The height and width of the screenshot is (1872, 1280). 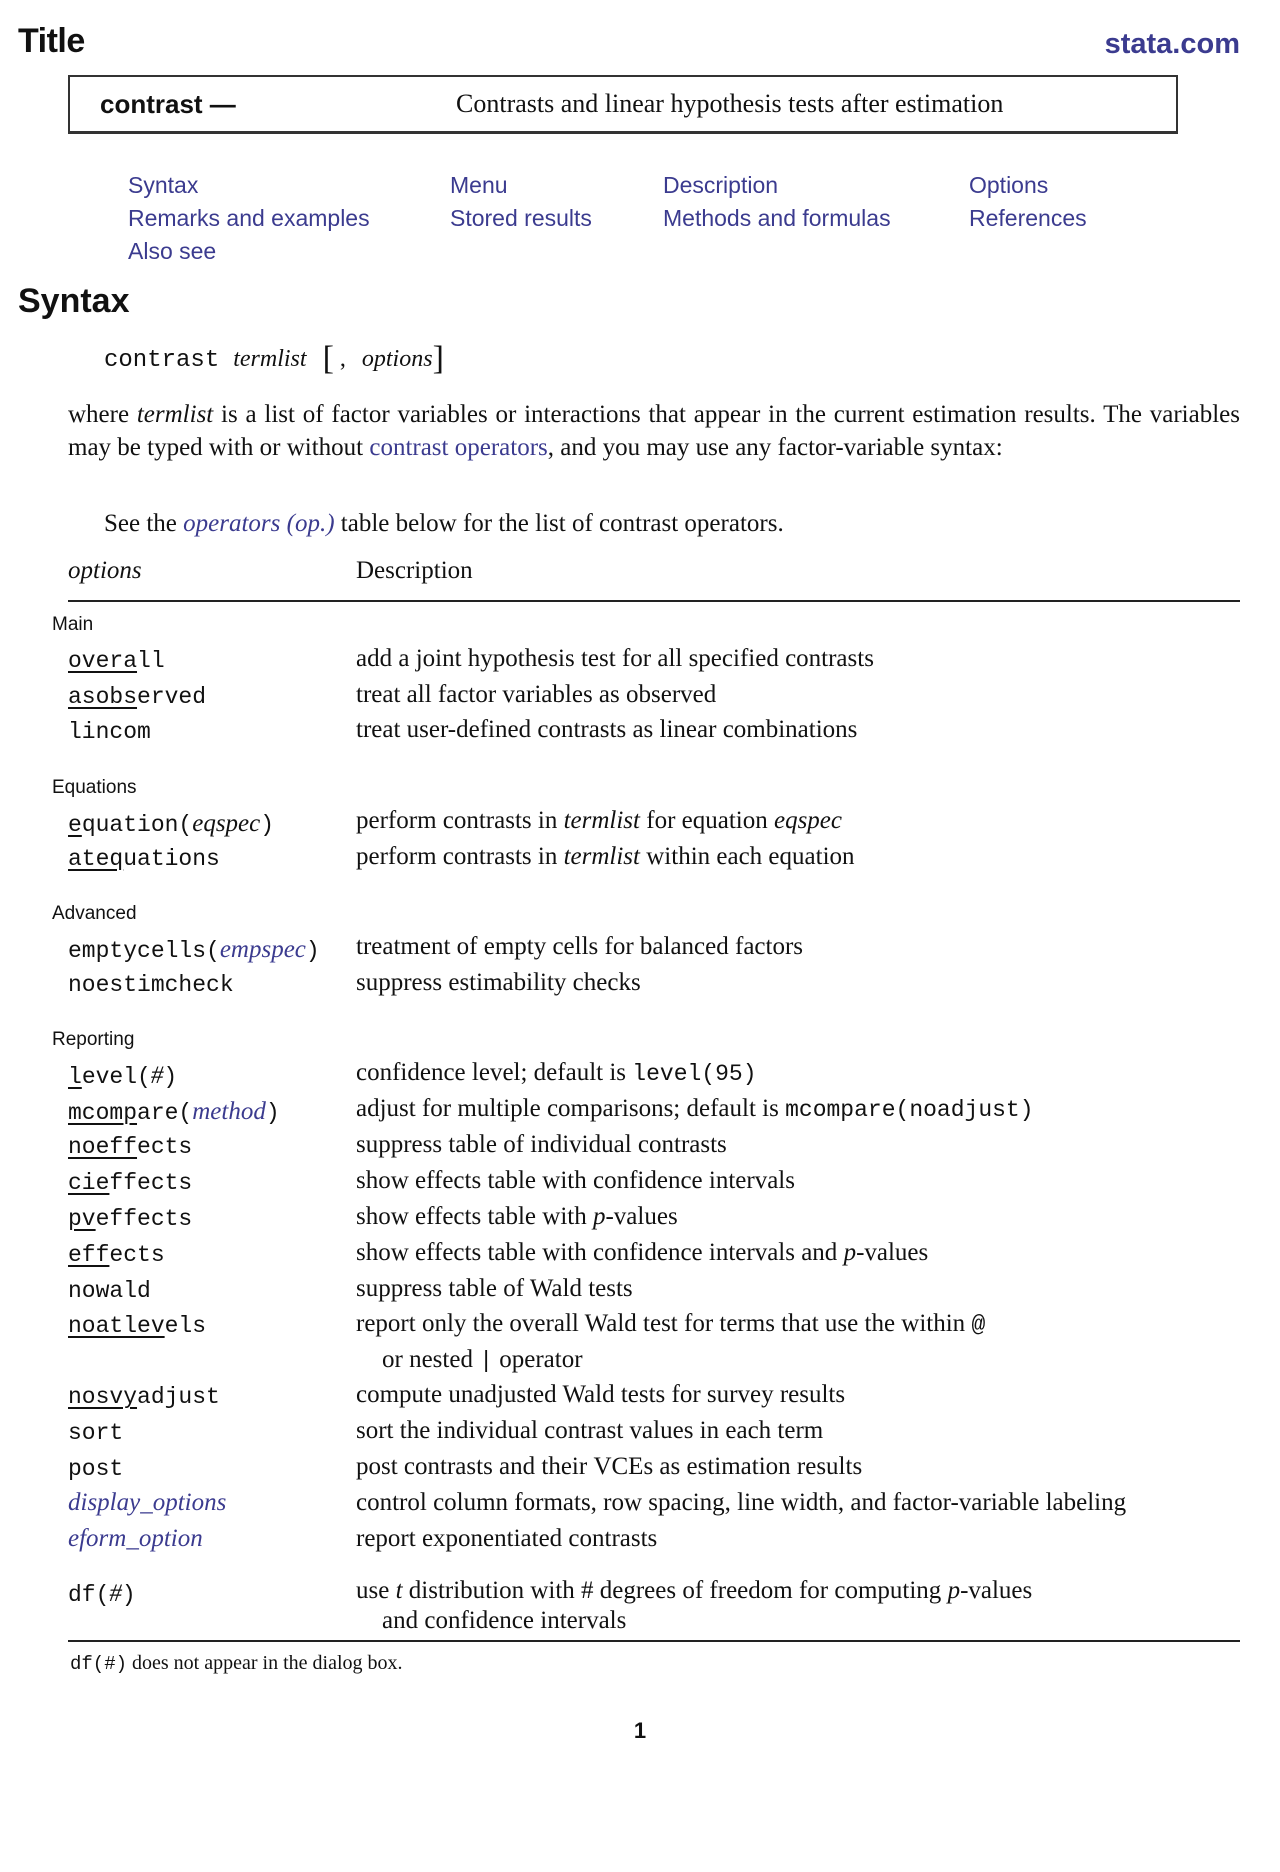 What do you see at coordinates (135, 1539) in the screenshot?
I see `eform-option-link: eform_option` at bounding box center [135, 1539].